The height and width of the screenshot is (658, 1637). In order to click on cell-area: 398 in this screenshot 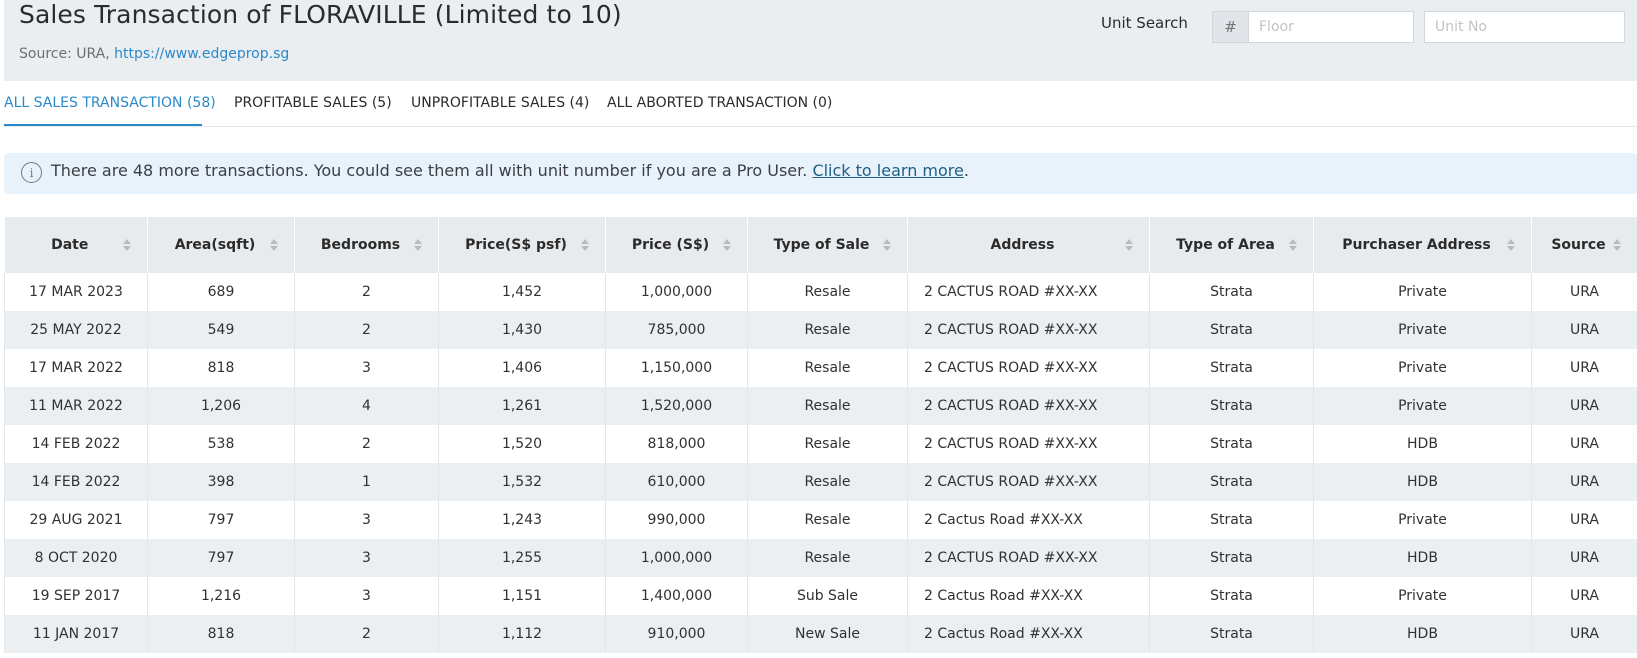, I will do `click(221, 482)`.